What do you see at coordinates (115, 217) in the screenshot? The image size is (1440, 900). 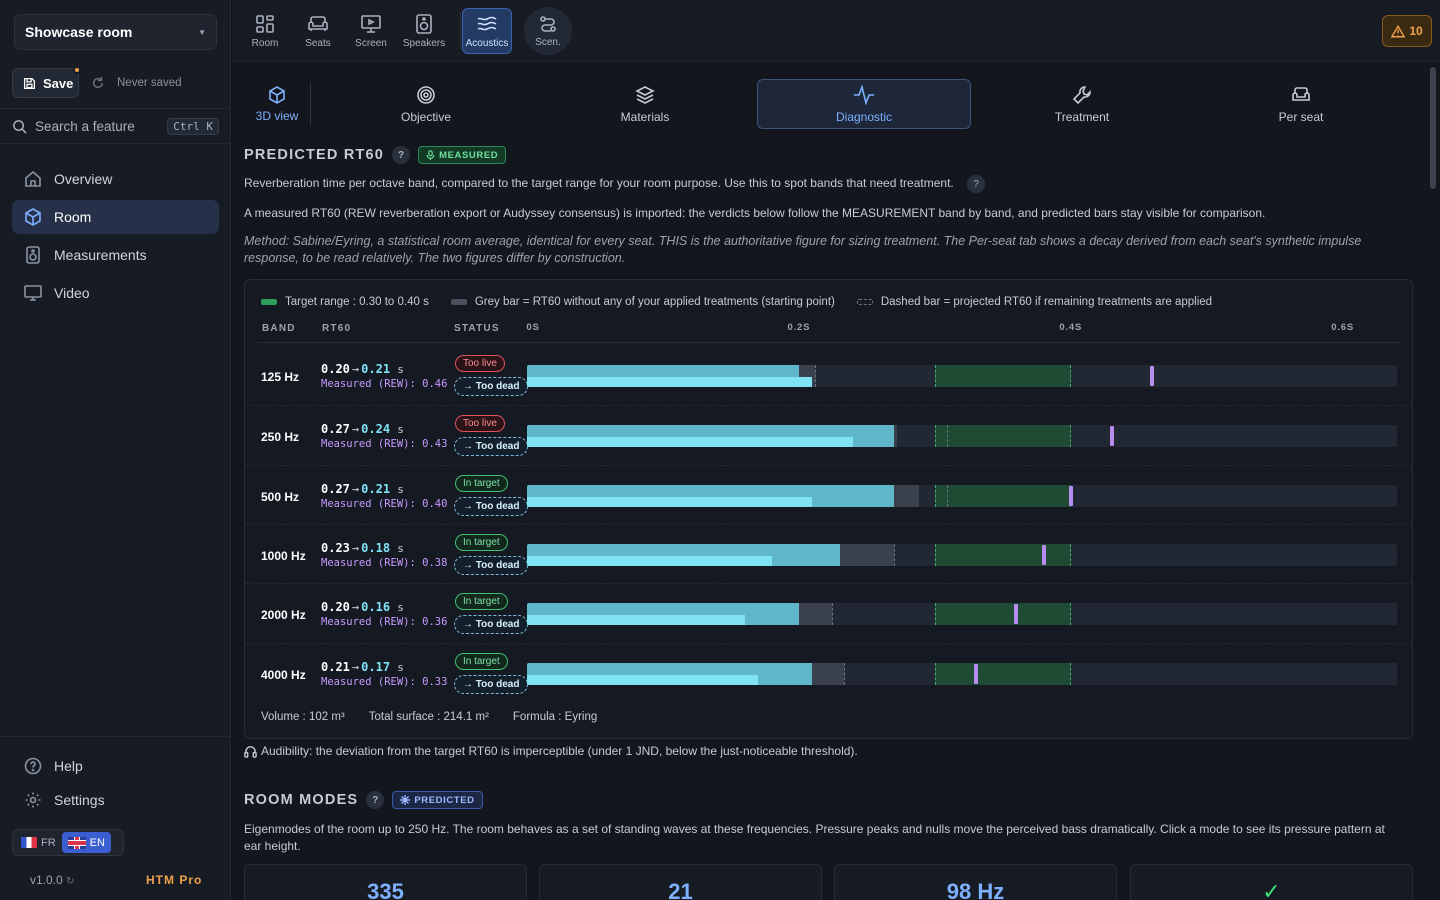 I see `sidebar-item-room: Room` at bounding box center [115, 217].